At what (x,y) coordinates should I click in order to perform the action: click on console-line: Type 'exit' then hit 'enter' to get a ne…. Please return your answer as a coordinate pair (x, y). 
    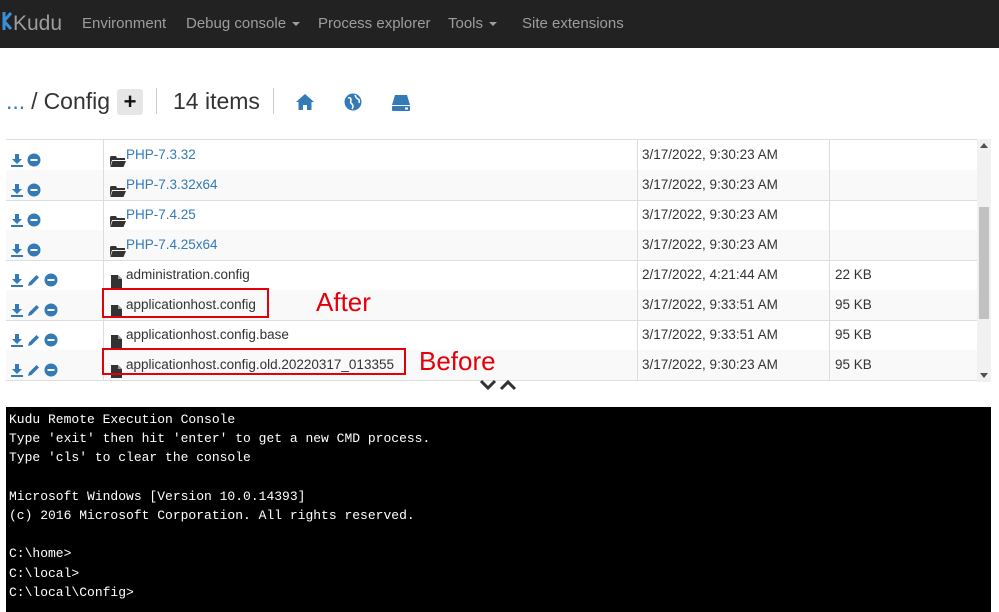
    Looking at the image, I should click on (220, 438).